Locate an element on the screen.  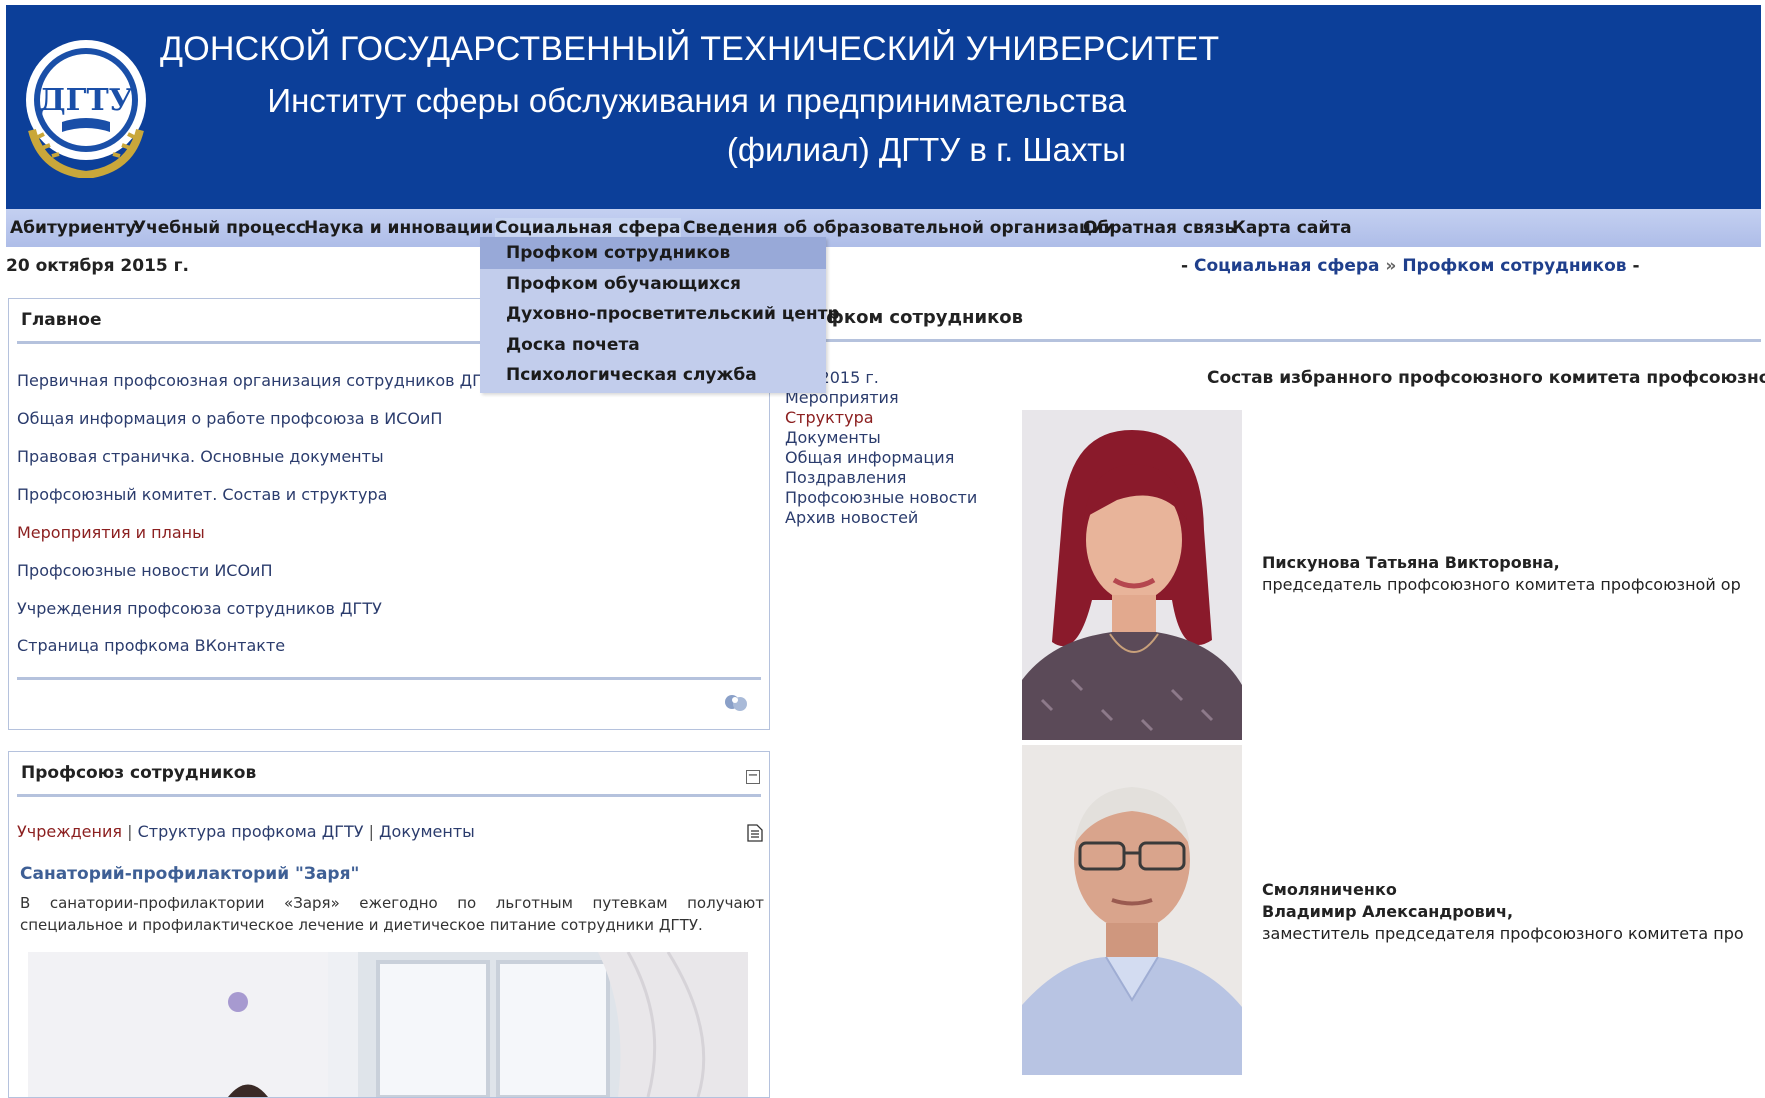
menu-about: Сведения об образовательной организации is located at coordinates (899, 228).